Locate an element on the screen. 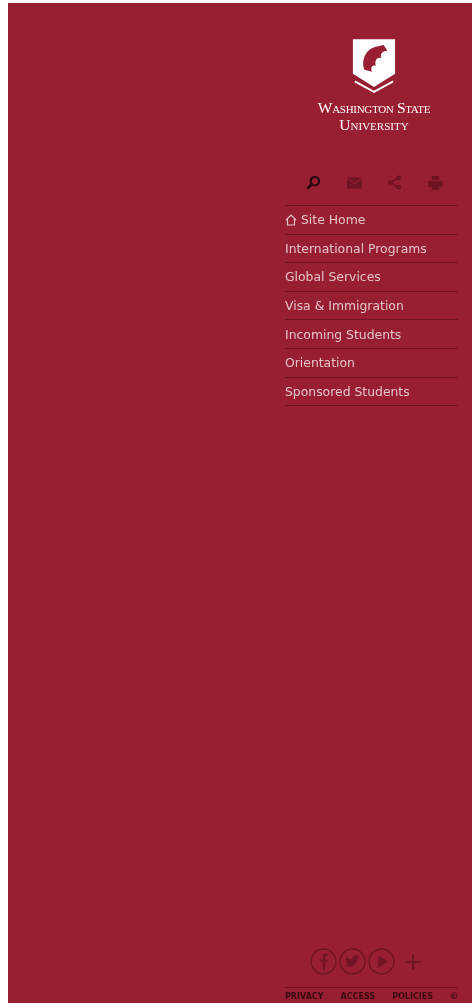 The image size is (472, 1003). nav-link: Site Home is located at coordinates (371, 220).